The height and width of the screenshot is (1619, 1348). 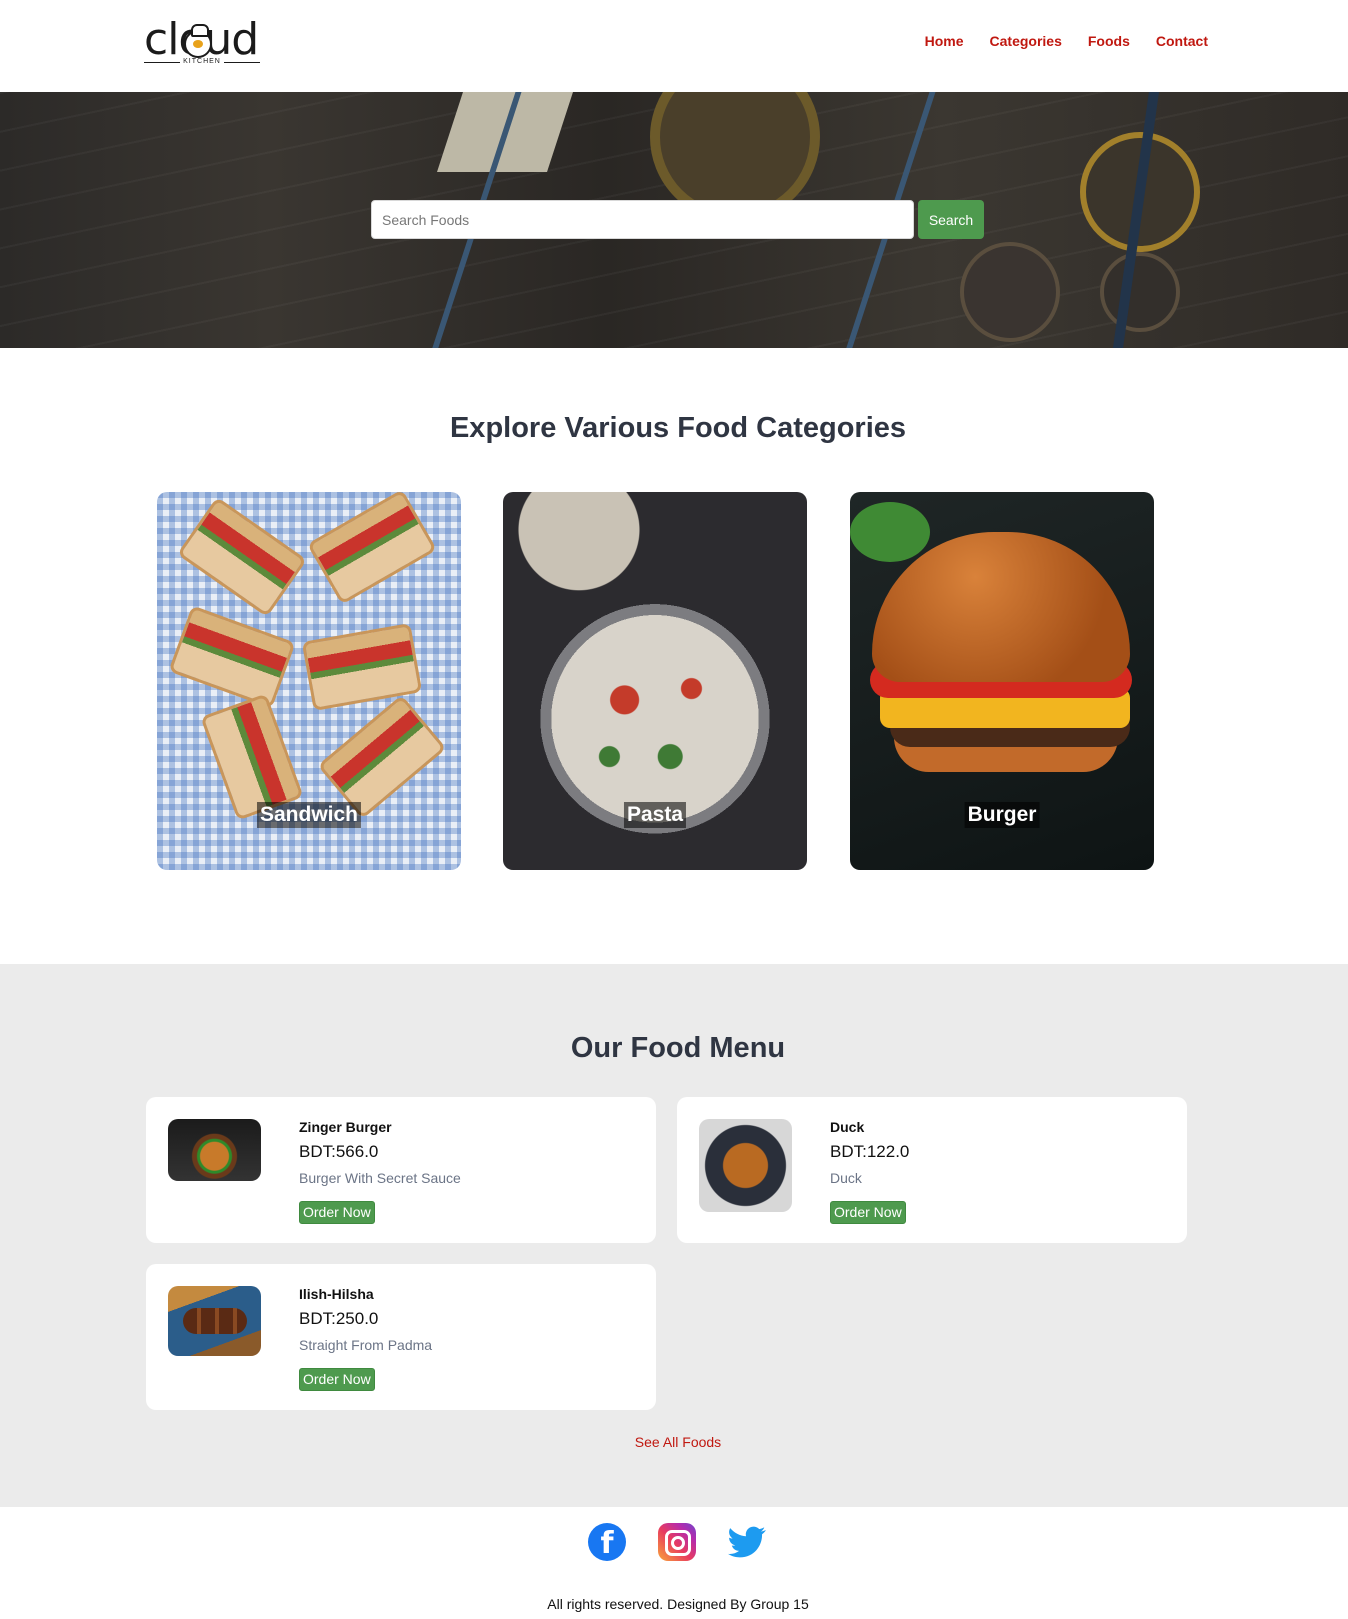 What do you see at coordinates (366, 1345) in the screenshot?
I see `food-description: Straight From Padma` at bounding box center [366, 1345].